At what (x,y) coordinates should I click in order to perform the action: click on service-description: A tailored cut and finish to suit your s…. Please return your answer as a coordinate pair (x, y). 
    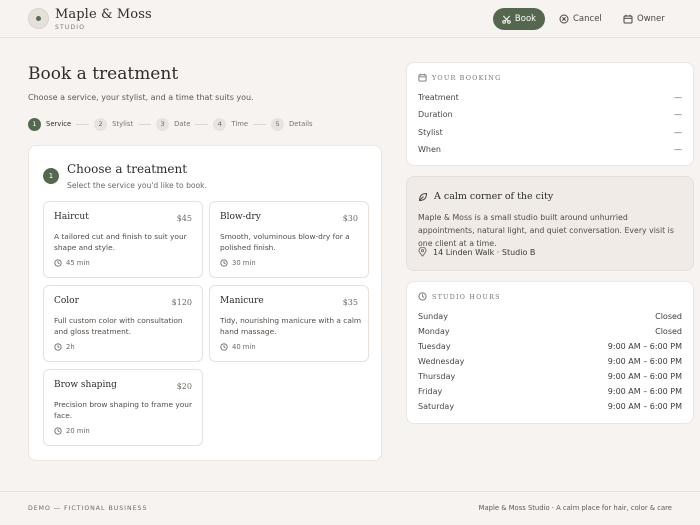
    Looking at the image, I should click on (120, 242).